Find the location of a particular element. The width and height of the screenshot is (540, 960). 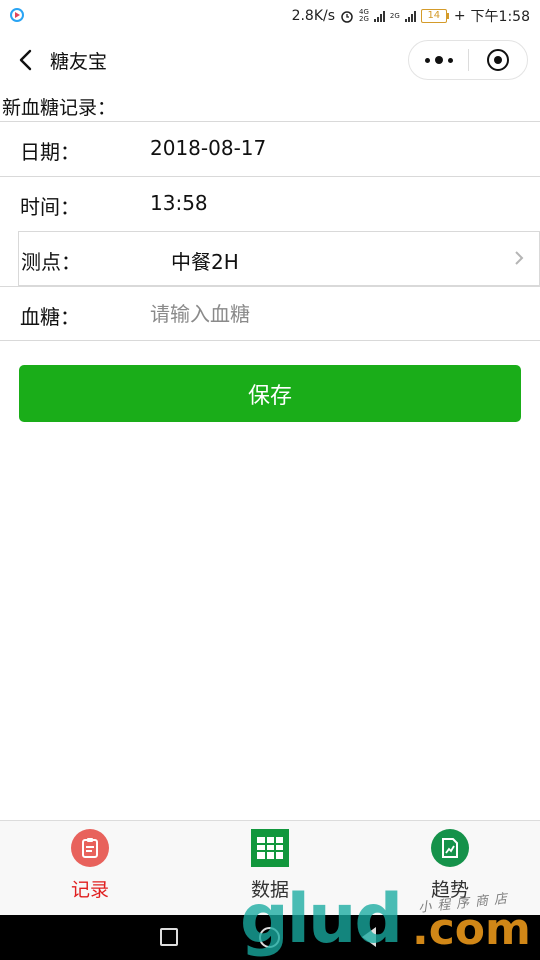

clock-time: 下午1:58 is located at coordinates (500, 17).